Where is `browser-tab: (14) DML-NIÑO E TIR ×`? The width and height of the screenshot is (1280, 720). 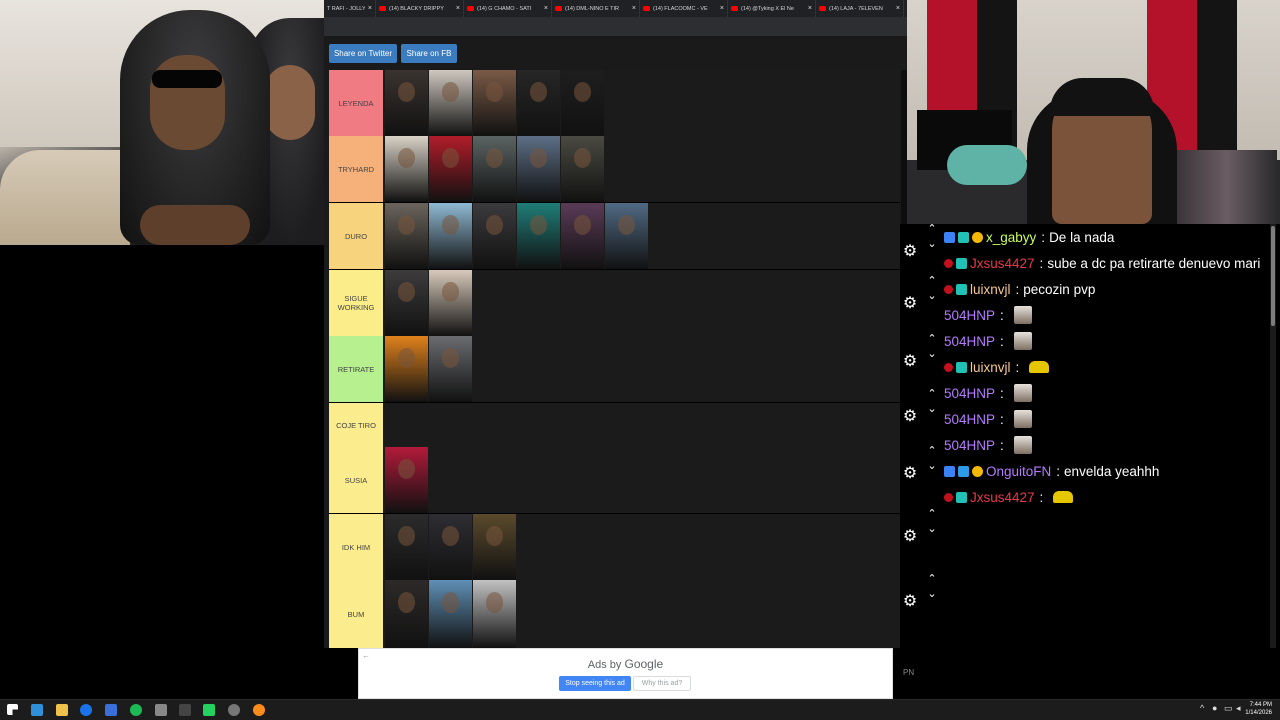 browser-tab: (14) DML-NIÑO E TIR × is located at coordinates (596, 8).